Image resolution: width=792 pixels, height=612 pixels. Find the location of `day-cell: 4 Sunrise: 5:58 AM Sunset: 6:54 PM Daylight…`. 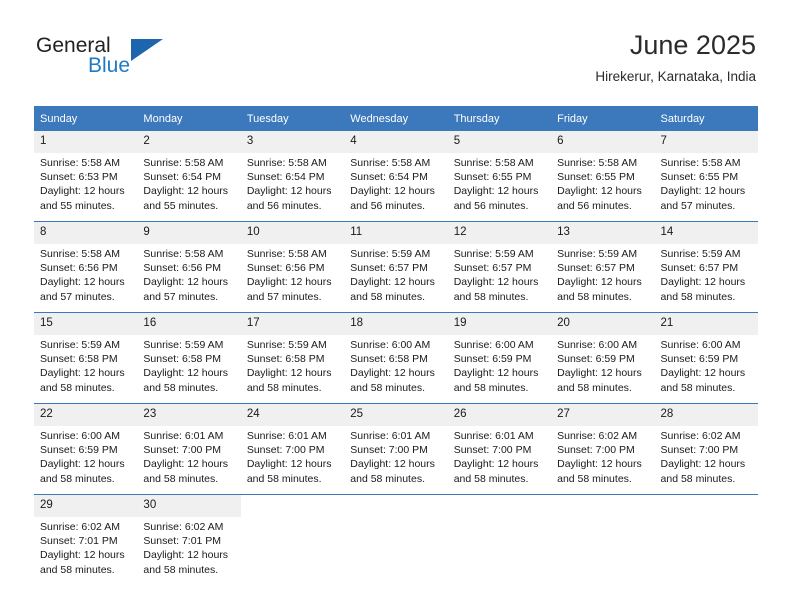

day-cell: 4 Sunrise: 5:58 AM Sunset: 6:54 PM Daylight… is located at coordinates (396, 176).